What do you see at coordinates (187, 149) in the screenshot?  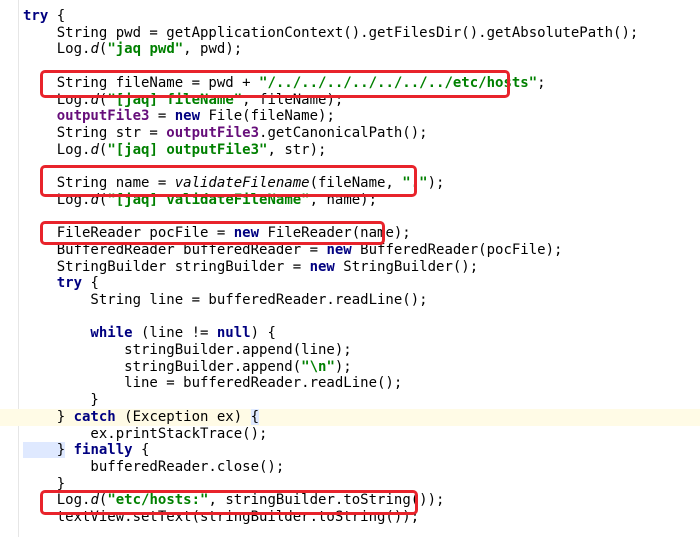 I see `code-token: "[jaq] outputFile3"` at bounding box center [187, 149].